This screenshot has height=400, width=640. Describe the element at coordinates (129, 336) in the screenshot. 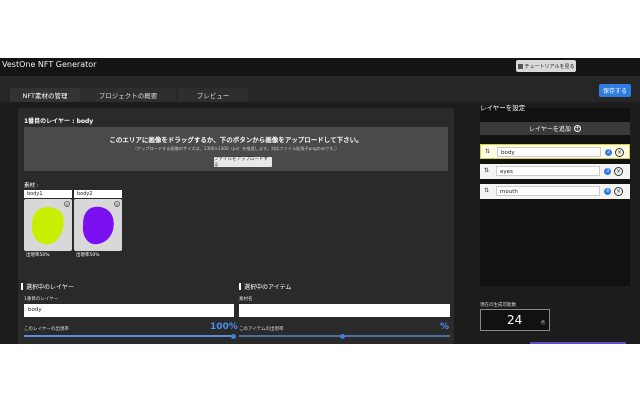

I see `layer-rate-slider` at that location.